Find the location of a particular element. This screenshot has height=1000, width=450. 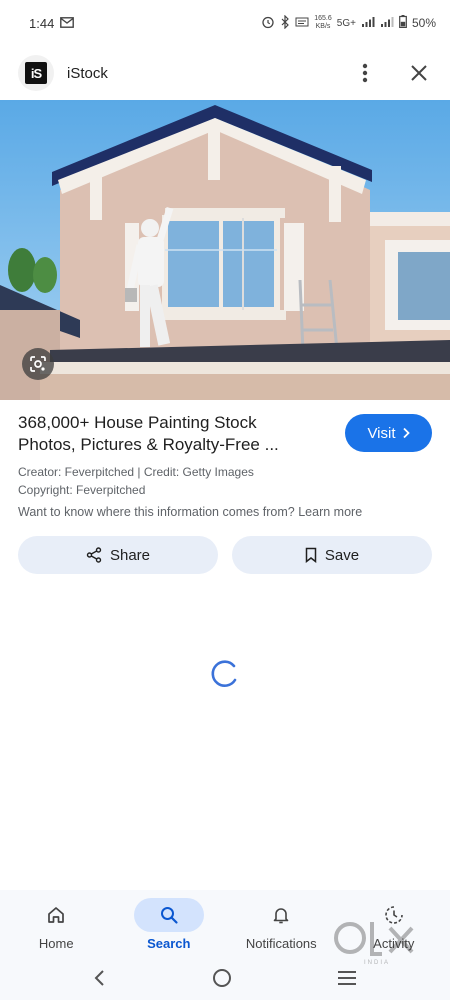

close-button is located at coordinates (419, 73).